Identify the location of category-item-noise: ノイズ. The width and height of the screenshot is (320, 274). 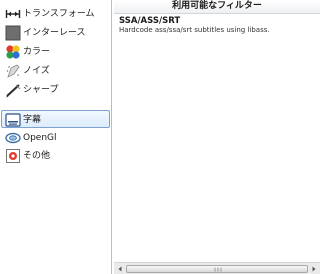
(55, 71).